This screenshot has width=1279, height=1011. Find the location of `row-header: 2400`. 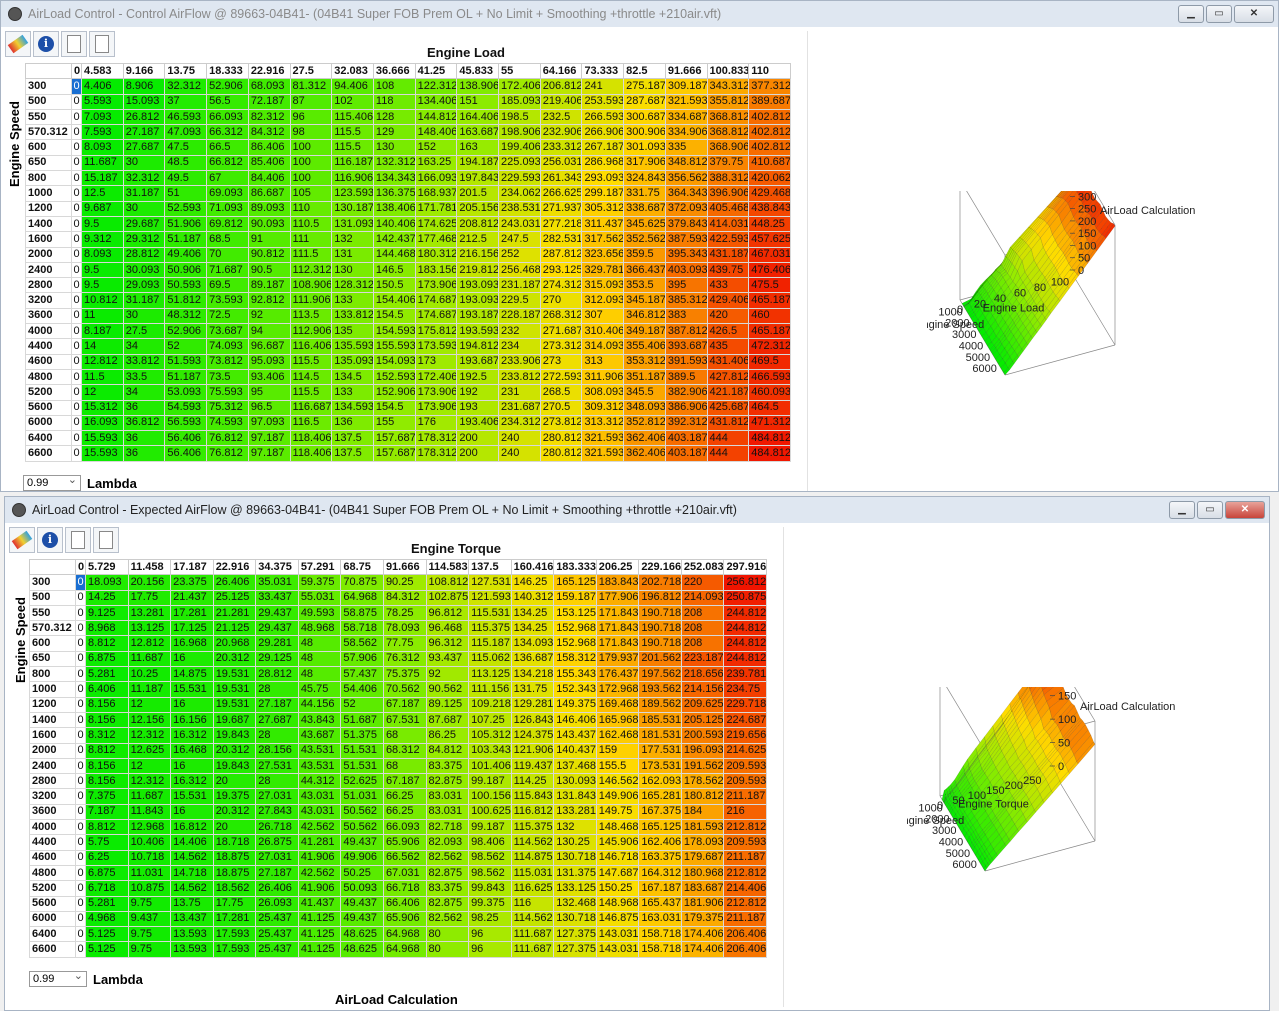

row-header: 2400 is located at coordinates (48, 270).